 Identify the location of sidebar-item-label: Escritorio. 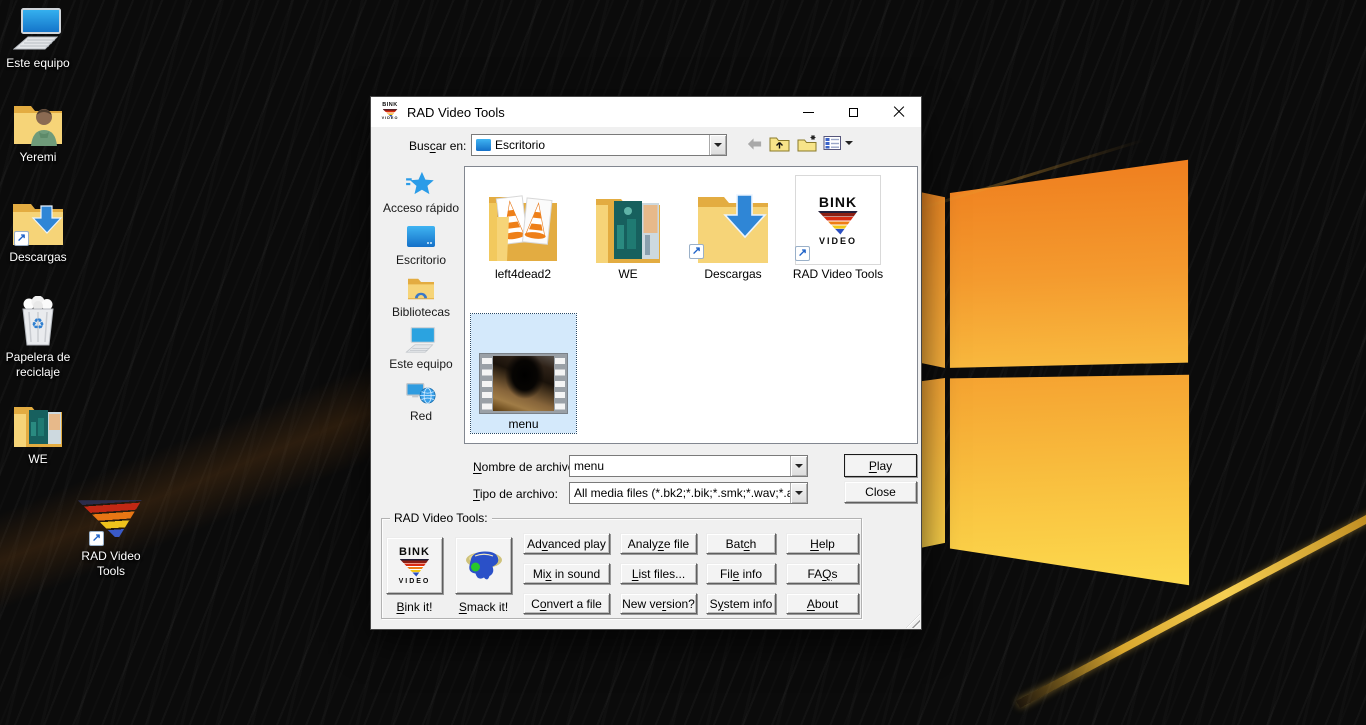
(420, 260).